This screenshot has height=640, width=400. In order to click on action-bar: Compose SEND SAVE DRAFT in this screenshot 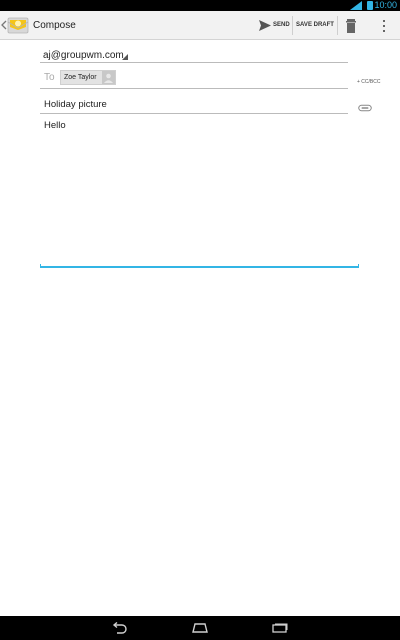, I will do `click(200, 25)`.